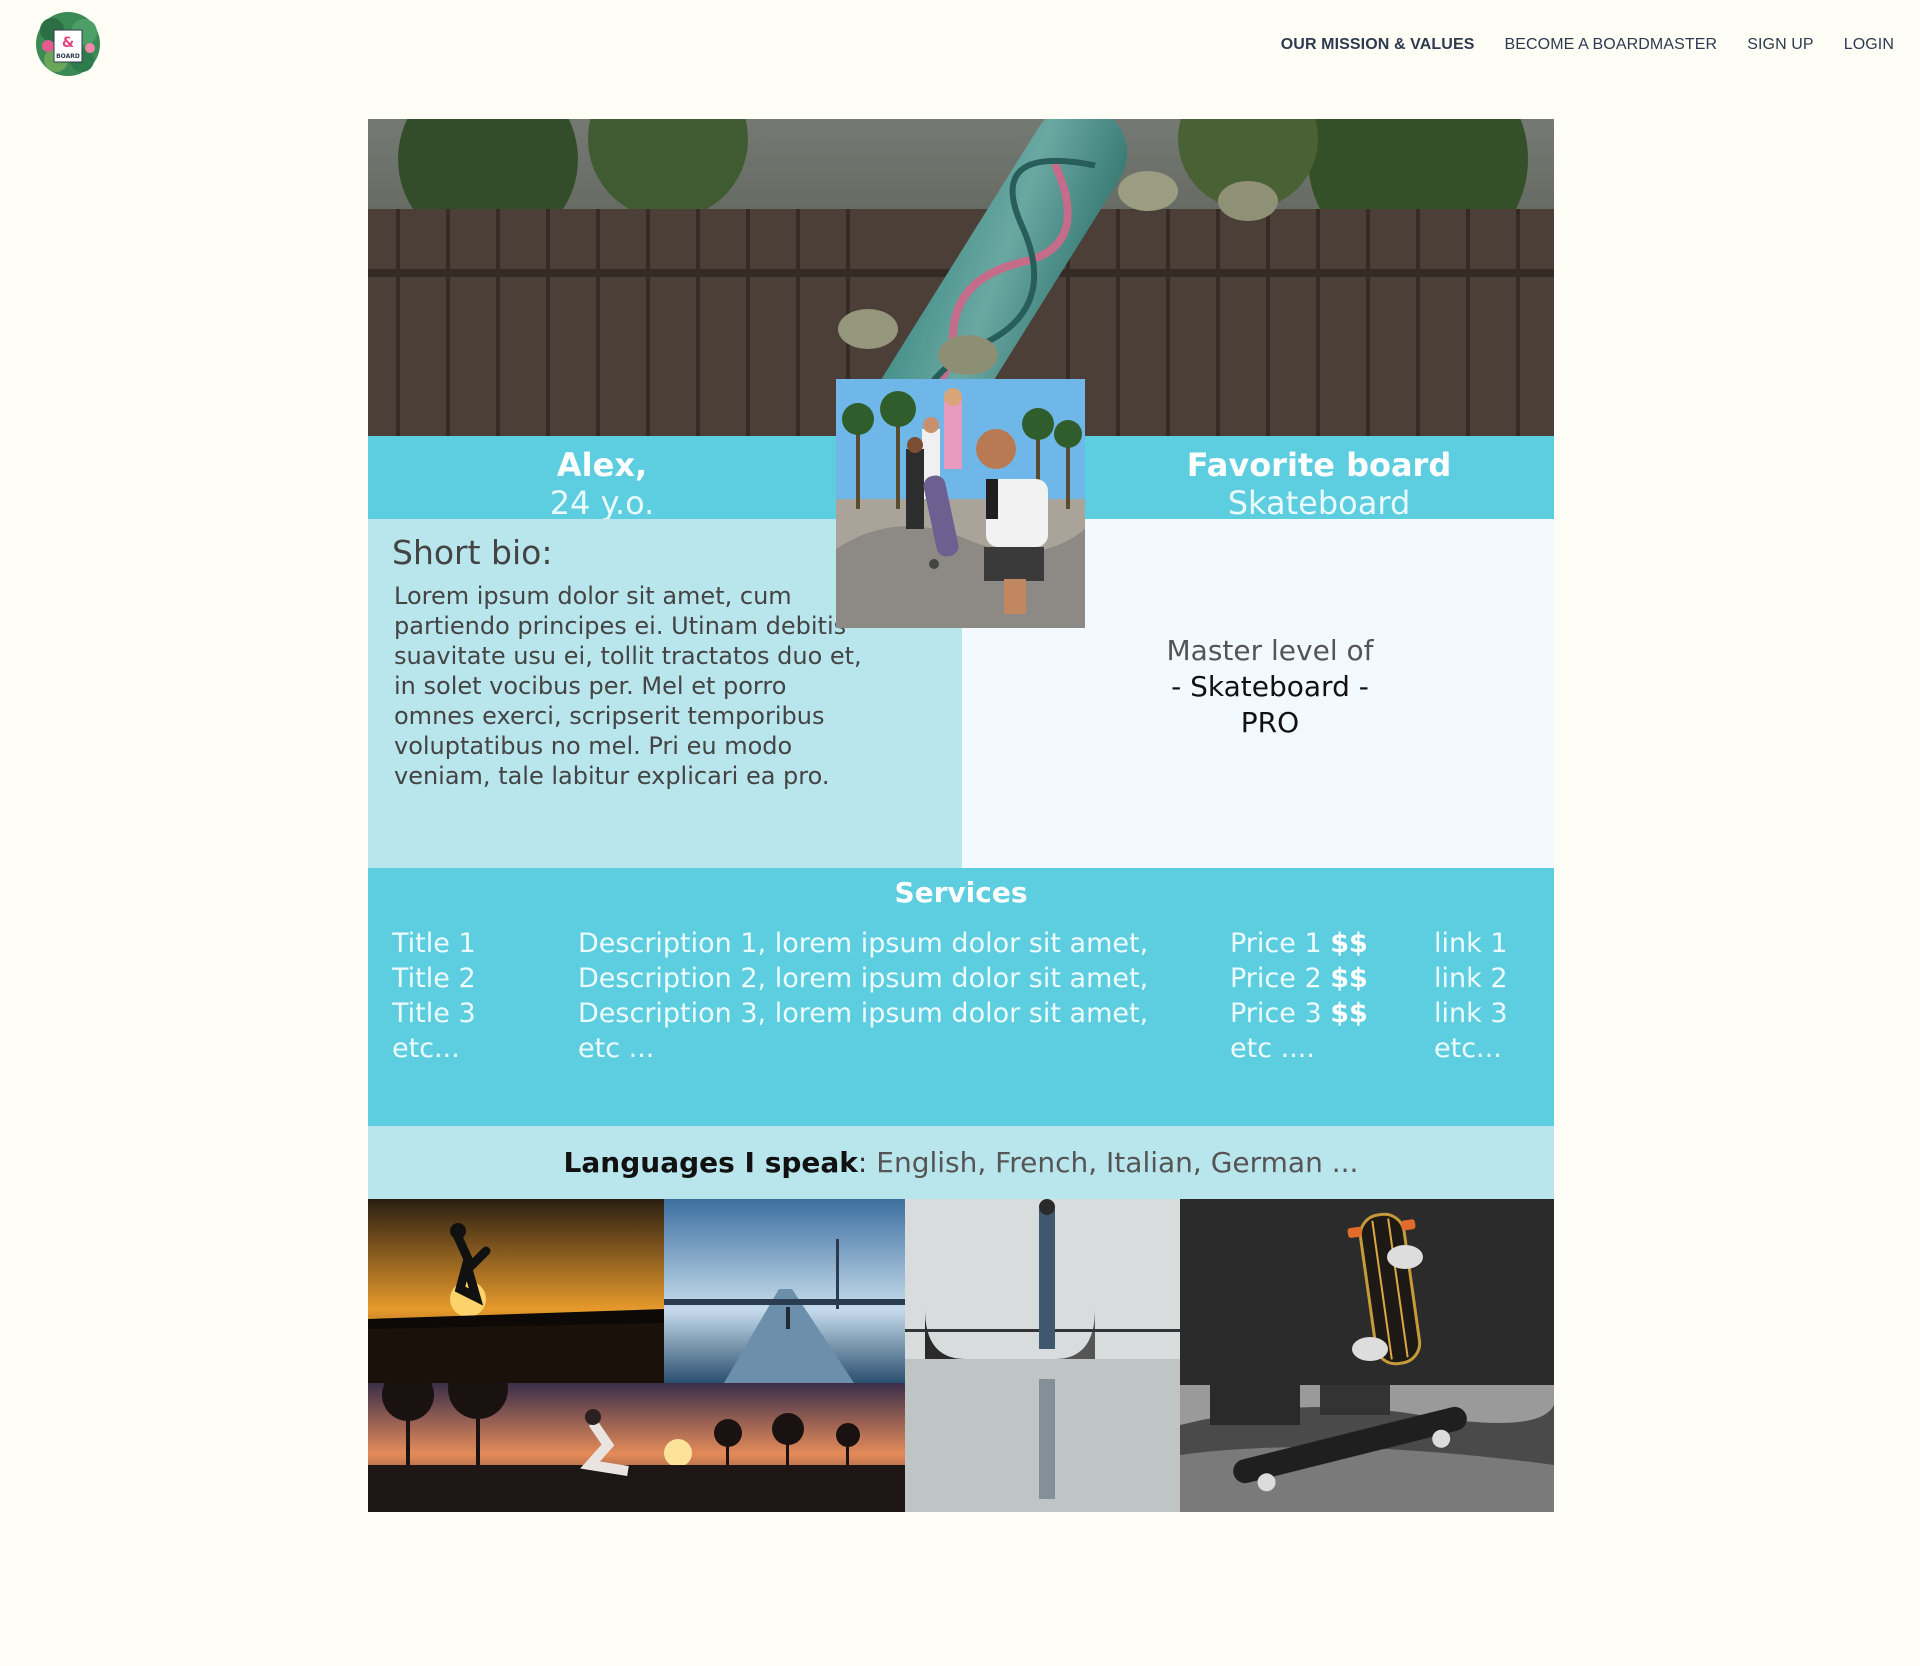 The height and width of the screenshot is (1666, 1920). I want to click on nav-become-boardmaster: BECOME A BOARDMASTER, so click(1610, 45).